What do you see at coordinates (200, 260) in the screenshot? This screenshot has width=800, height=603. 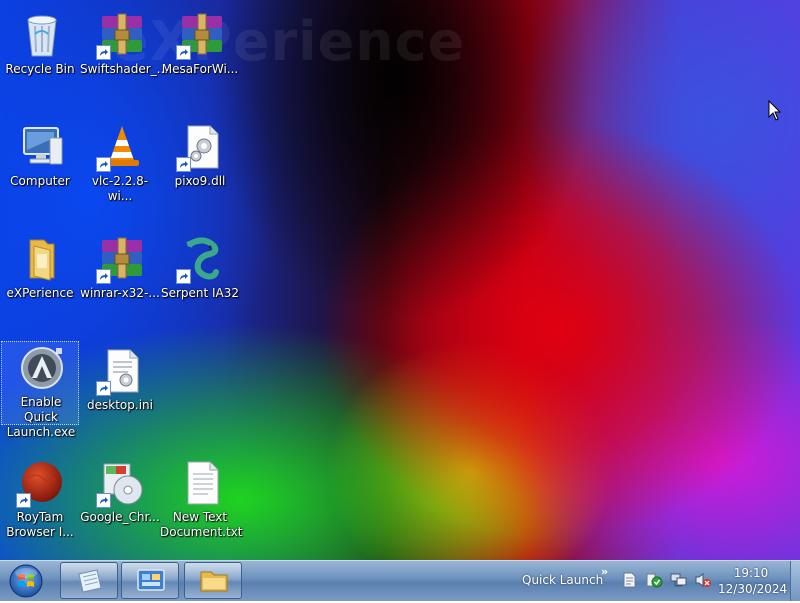 I see `serpent-icon` at bounding box center [200, 260].